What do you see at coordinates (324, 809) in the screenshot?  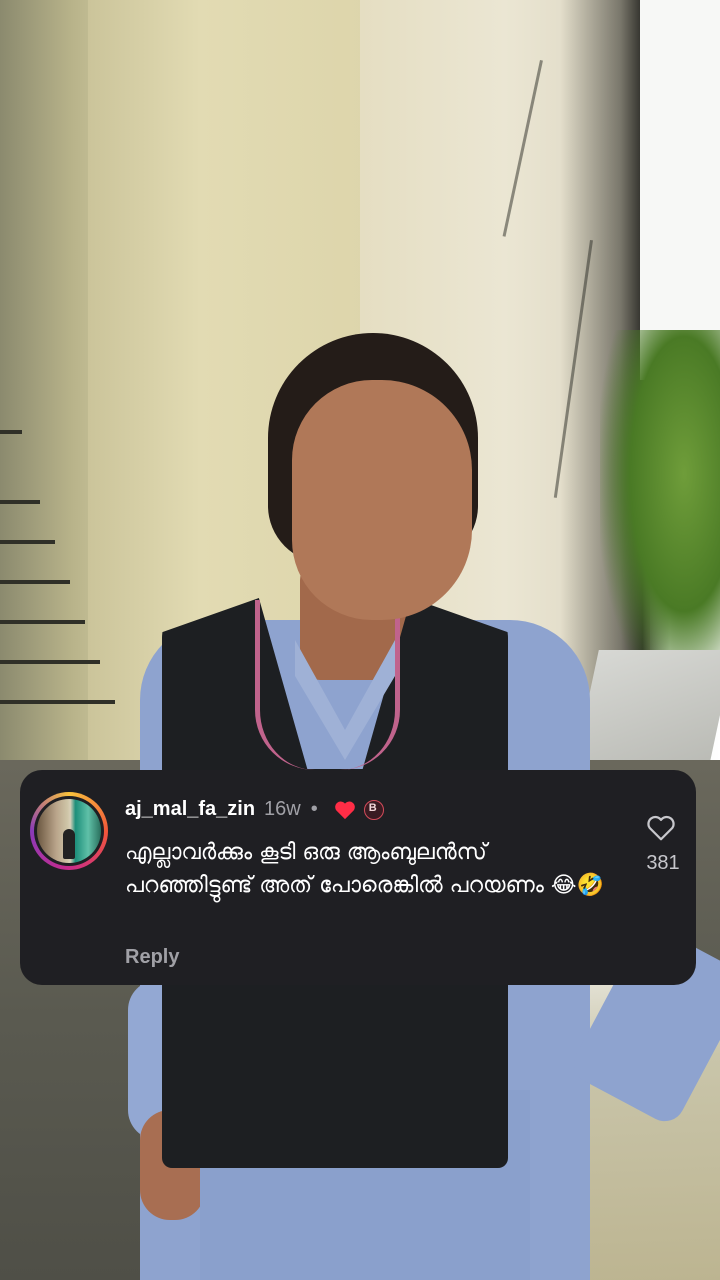 I see `comment-meta: 16w • B` at bounding box center [324, 809].